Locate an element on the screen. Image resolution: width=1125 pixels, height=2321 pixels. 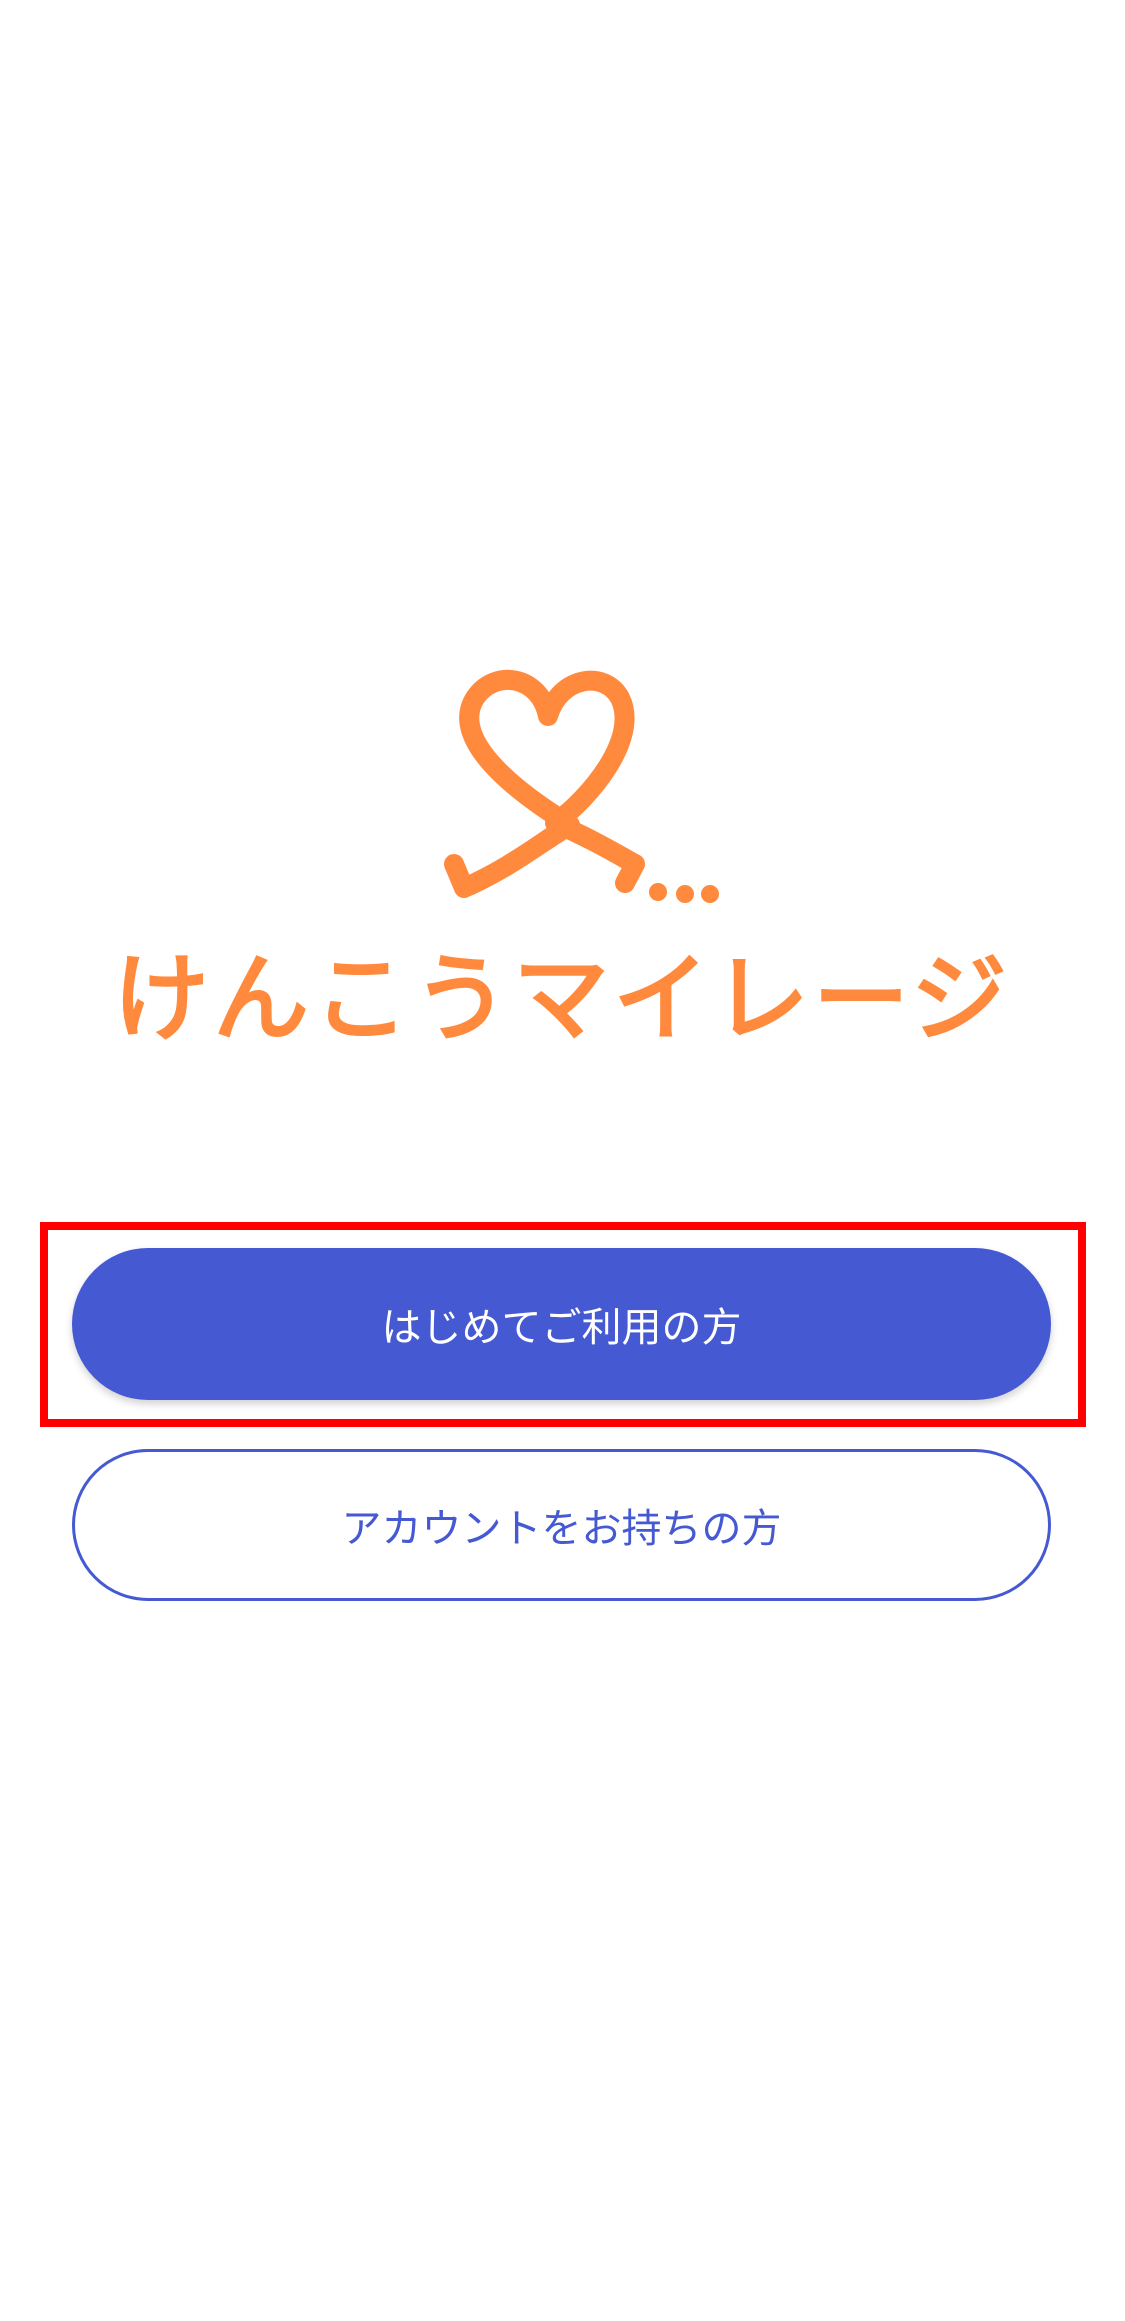
existing-account-button: アカウントをお持ちの方 is located at coordinates (561, 1525).